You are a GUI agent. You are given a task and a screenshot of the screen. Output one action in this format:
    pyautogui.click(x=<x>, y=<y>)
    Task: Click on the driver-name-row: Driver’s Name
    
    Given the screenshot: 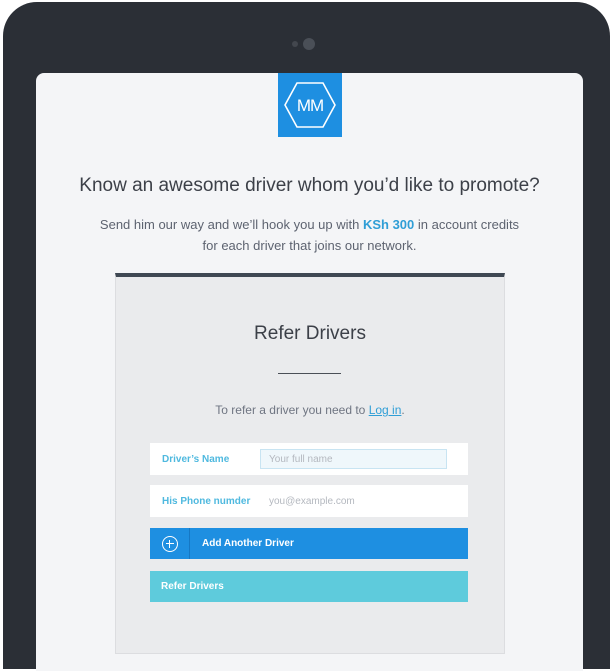 What is the action you would take?
    pyautogui.click(x=309, y=459)
    